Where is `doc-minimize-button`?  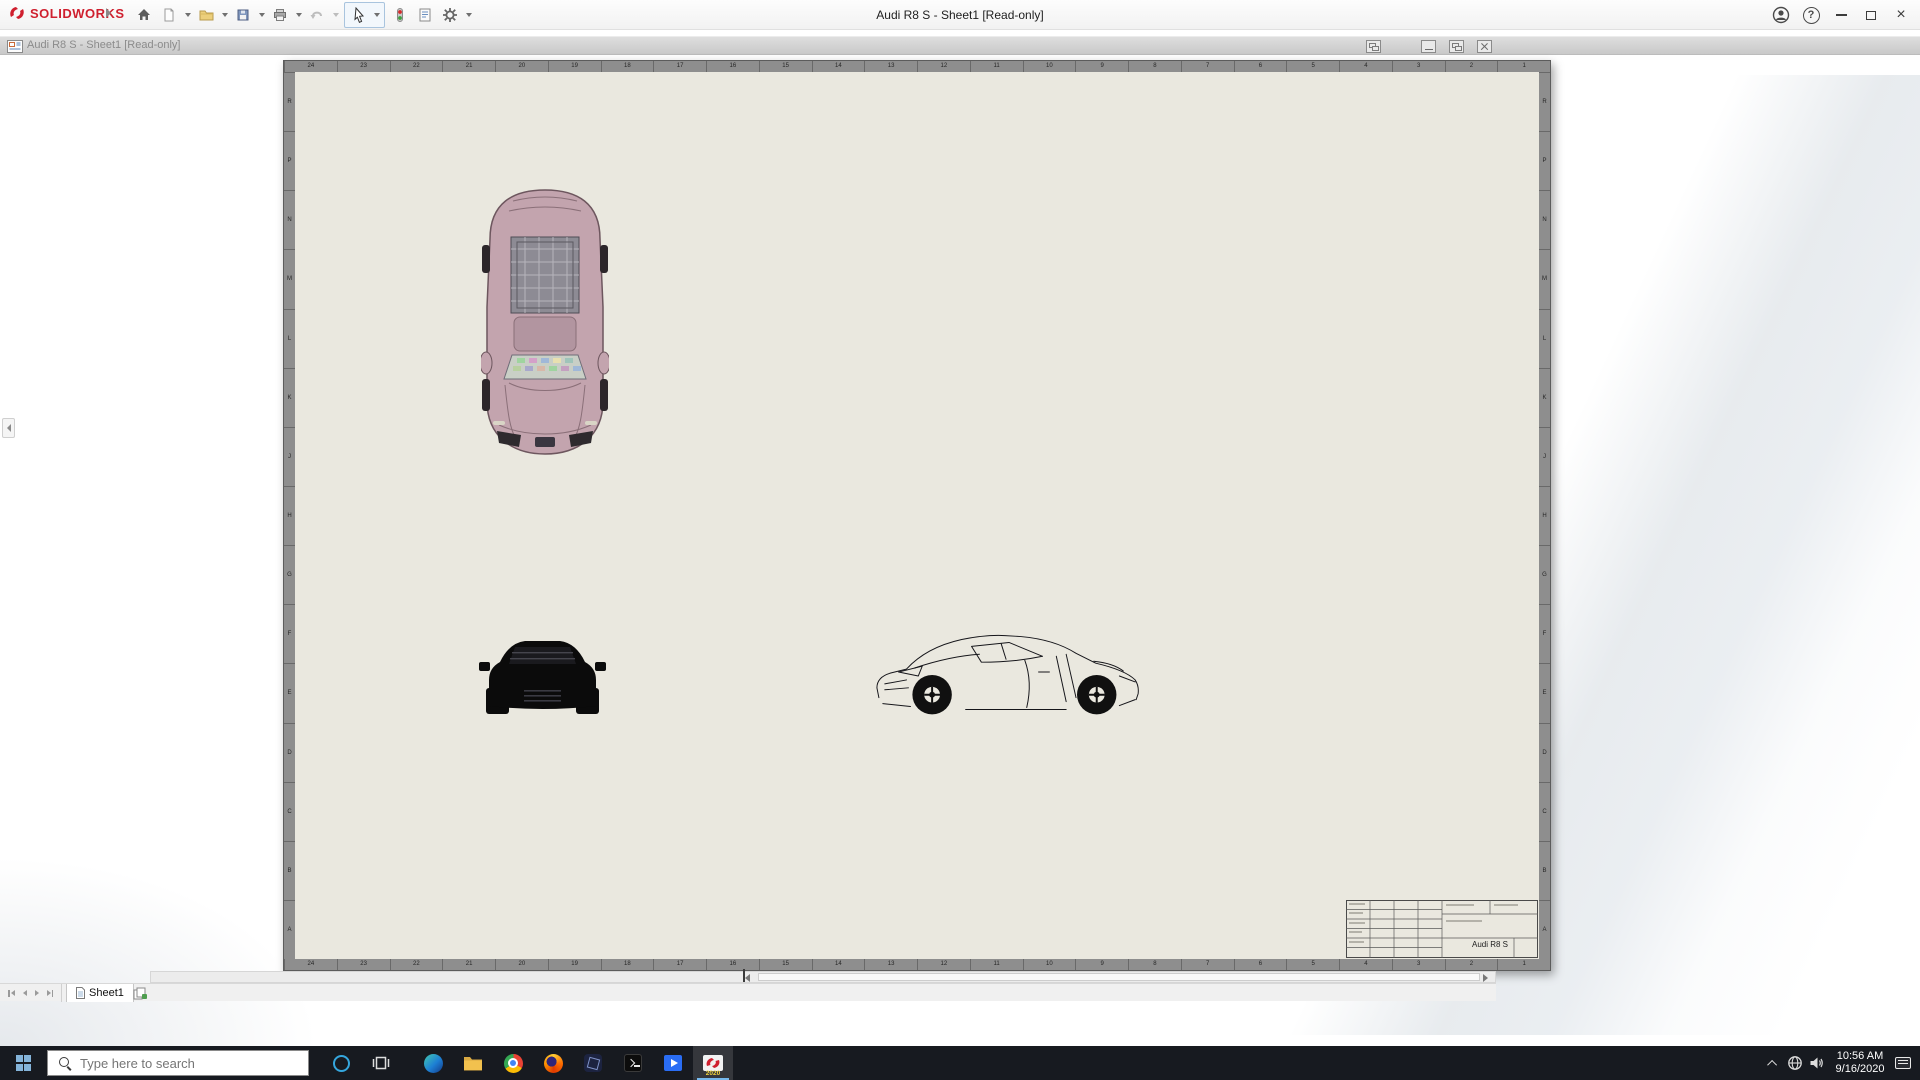
doc-minimize-button is located at coordinates (1428, 46).